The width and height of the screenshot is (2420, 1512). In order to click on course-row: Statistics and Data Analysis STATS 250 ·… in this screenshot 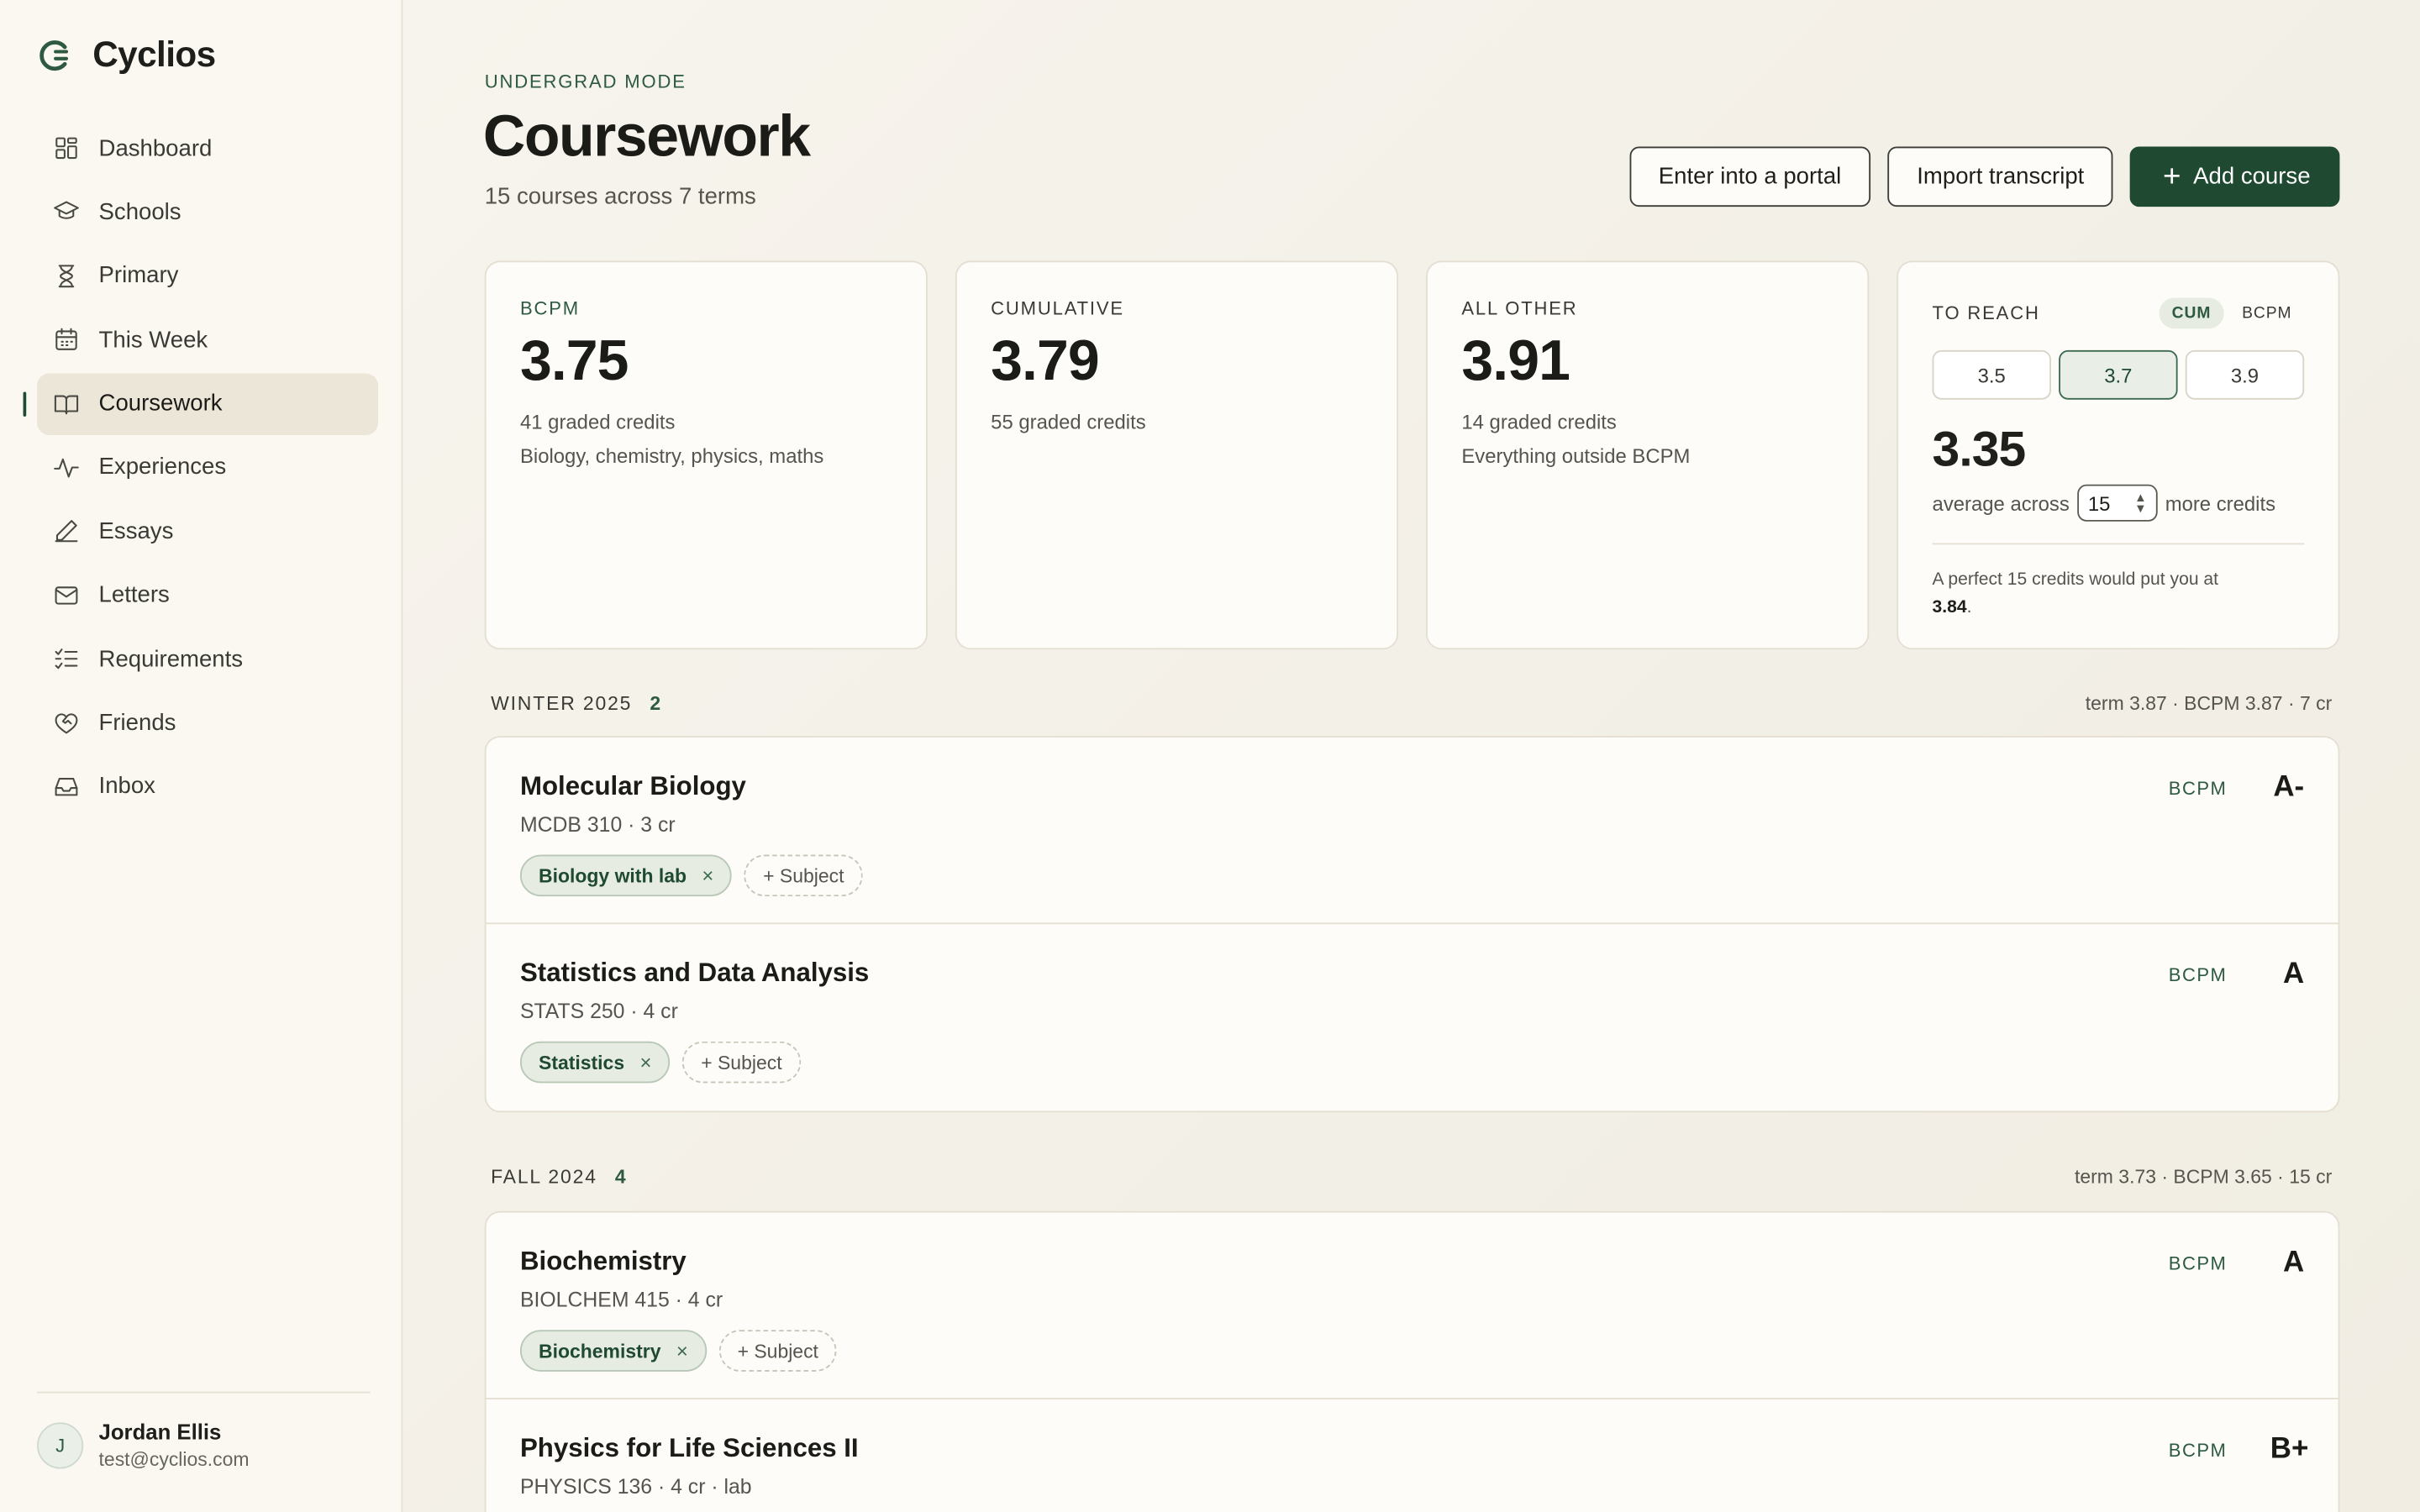, I will do `click(1412, 1017)`.